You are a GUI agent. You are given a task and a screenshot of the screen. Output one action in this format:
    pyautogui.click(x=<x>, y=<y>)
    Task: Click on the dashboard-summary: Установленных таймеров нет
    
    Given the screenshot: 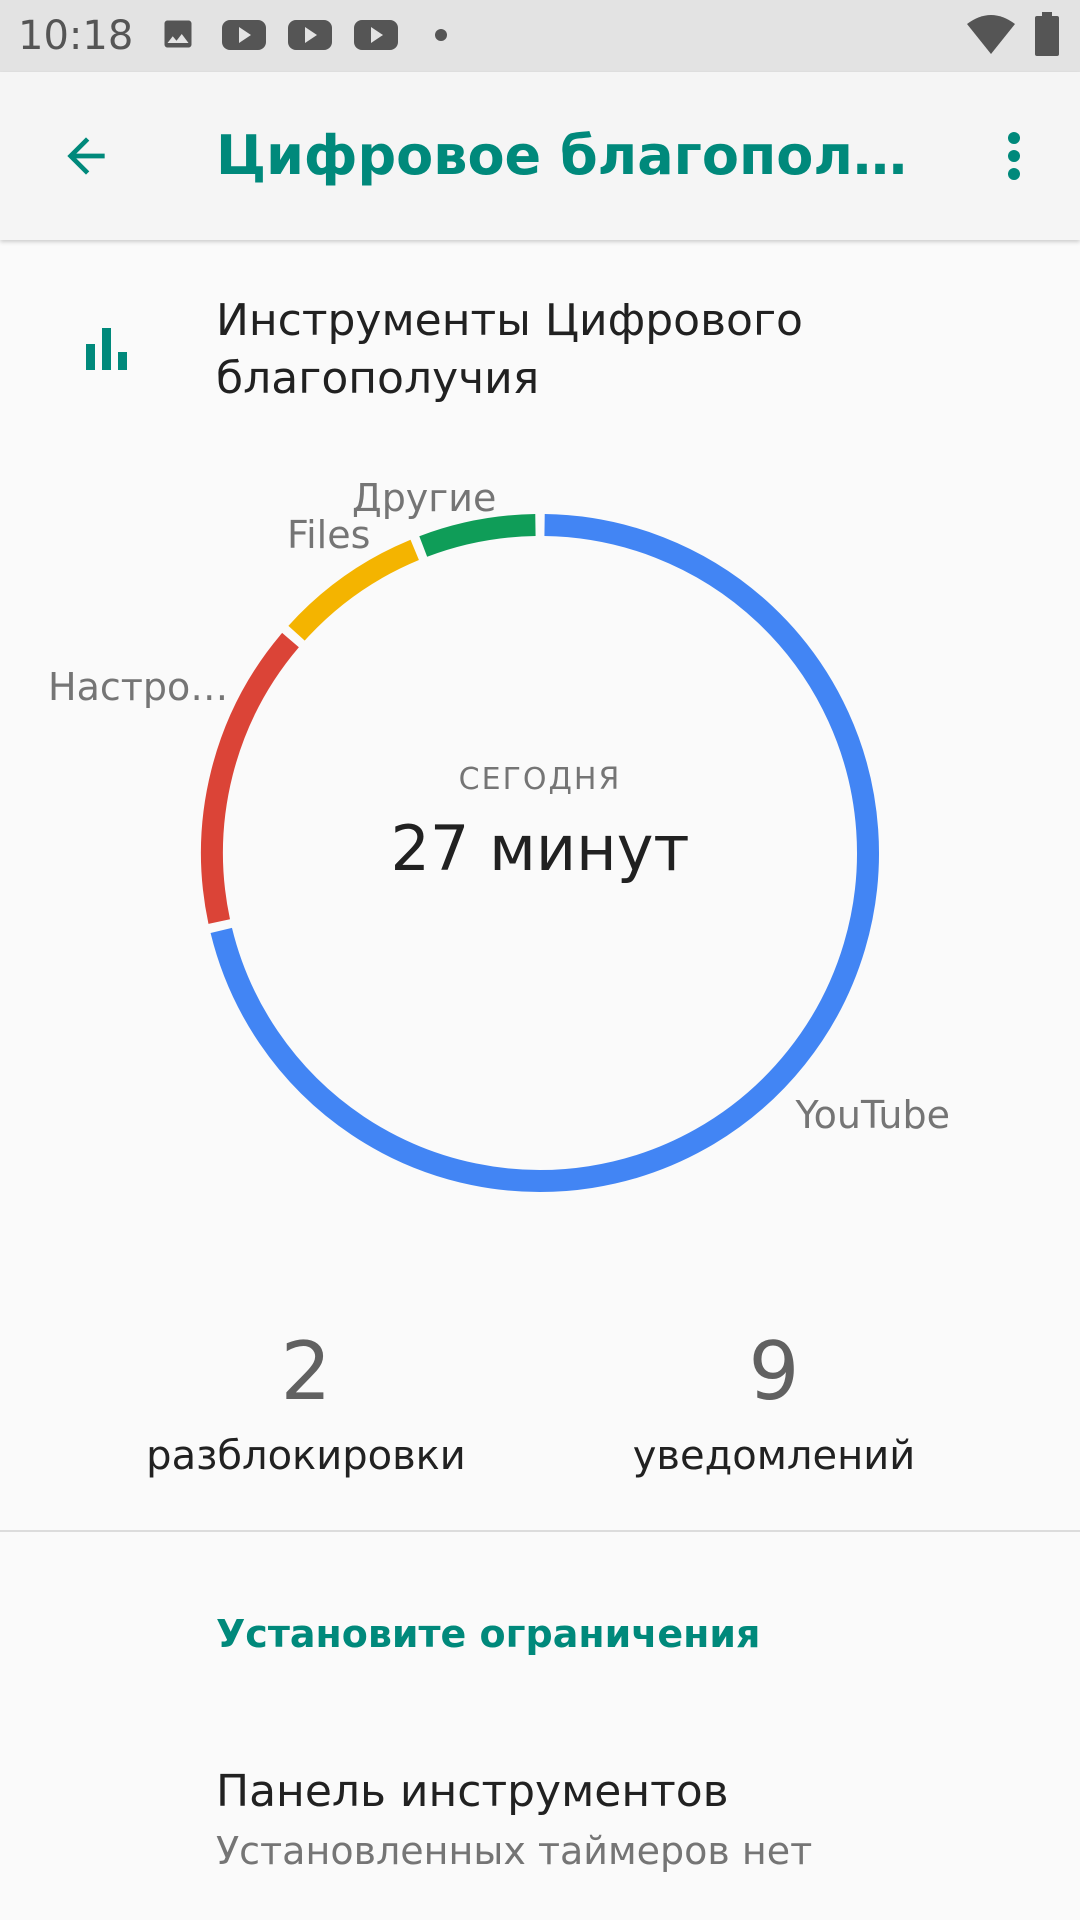 What is the action you would take?
    pyautogui.click(x=514, y=1851)
    